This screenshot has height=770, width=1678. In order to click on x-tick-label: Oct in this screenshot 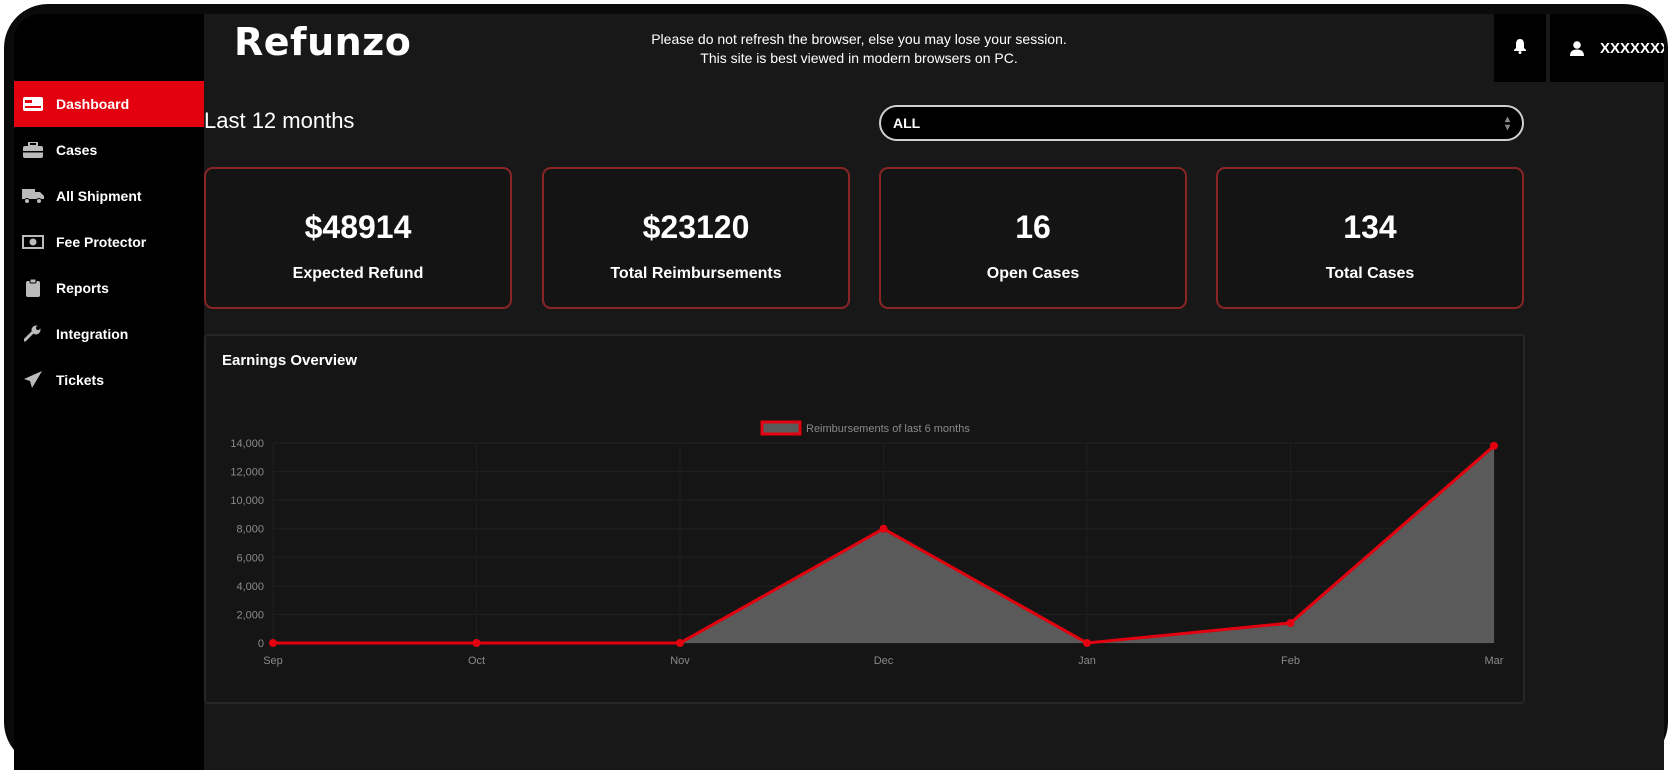, I will do `click(476, 661)`.